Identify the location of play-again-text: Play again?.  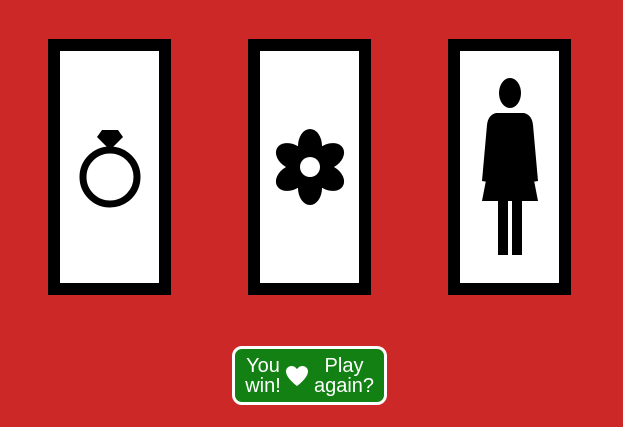
(344, 376).